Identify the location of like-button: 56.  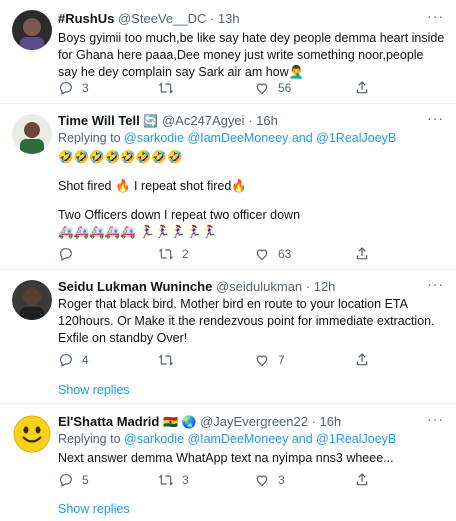
(272, 88).